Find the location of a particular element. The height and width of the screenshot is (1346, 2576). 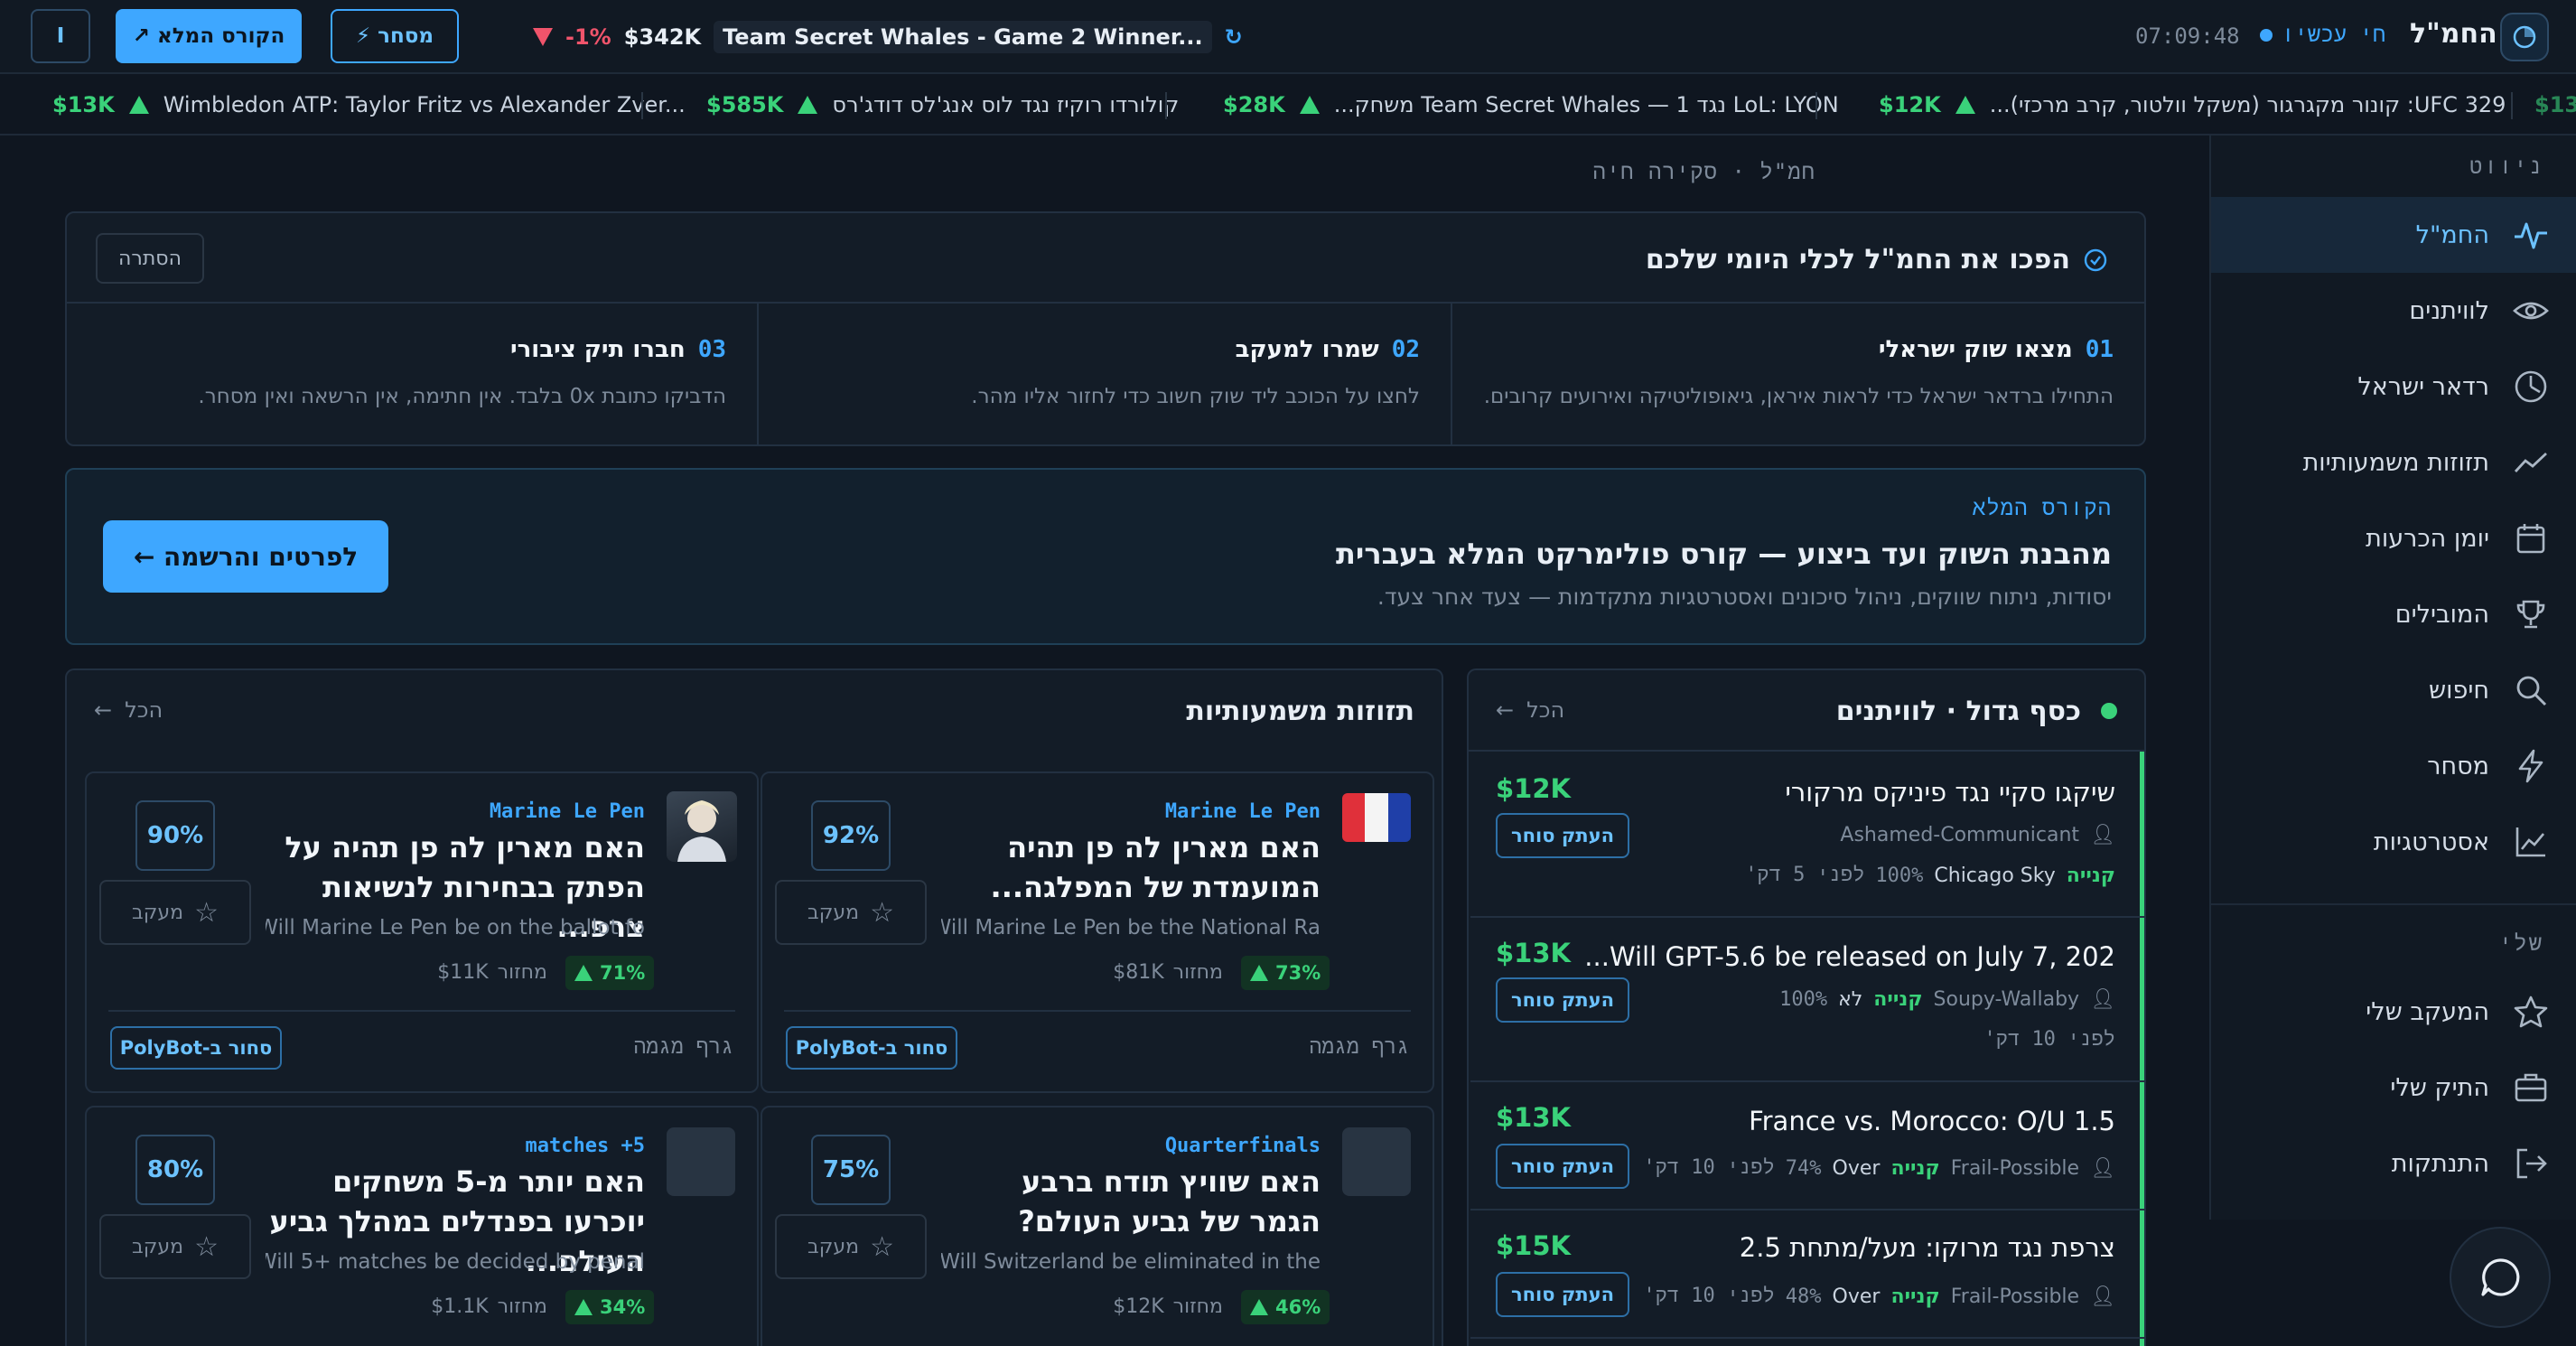

trend-icon is located at coordinates (2530, 462).